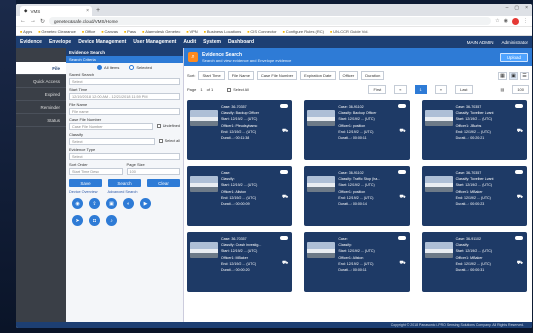  Describe the element at coordinates (23, 21) in the screenshot. I see `back-icon: ←` at that location.